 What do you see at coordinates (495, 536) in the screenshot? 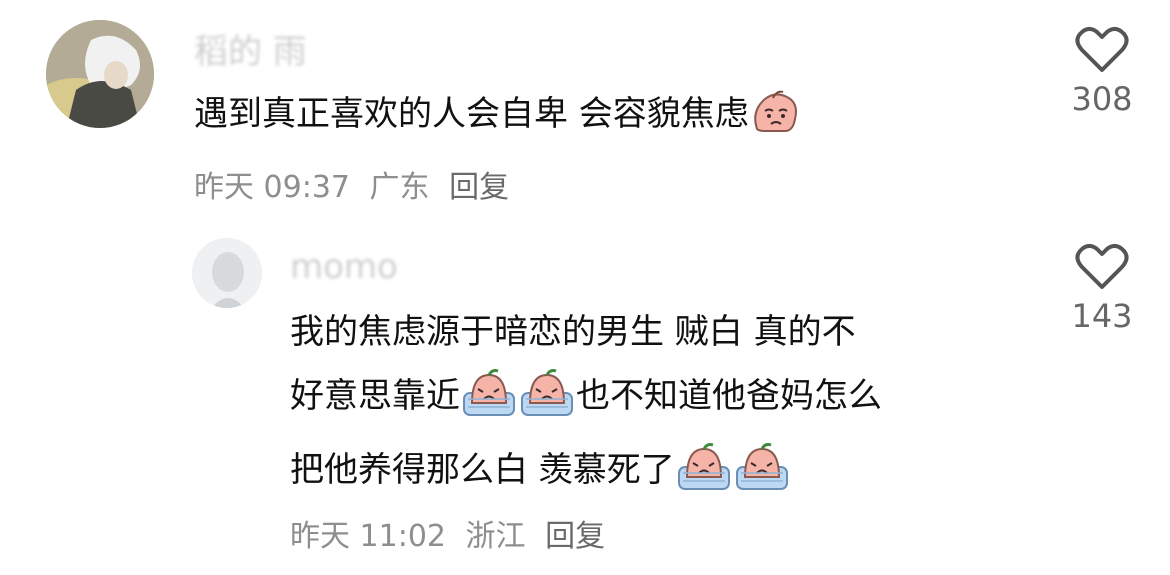
I see `location: 浙江` at bounding box center [495, 536].